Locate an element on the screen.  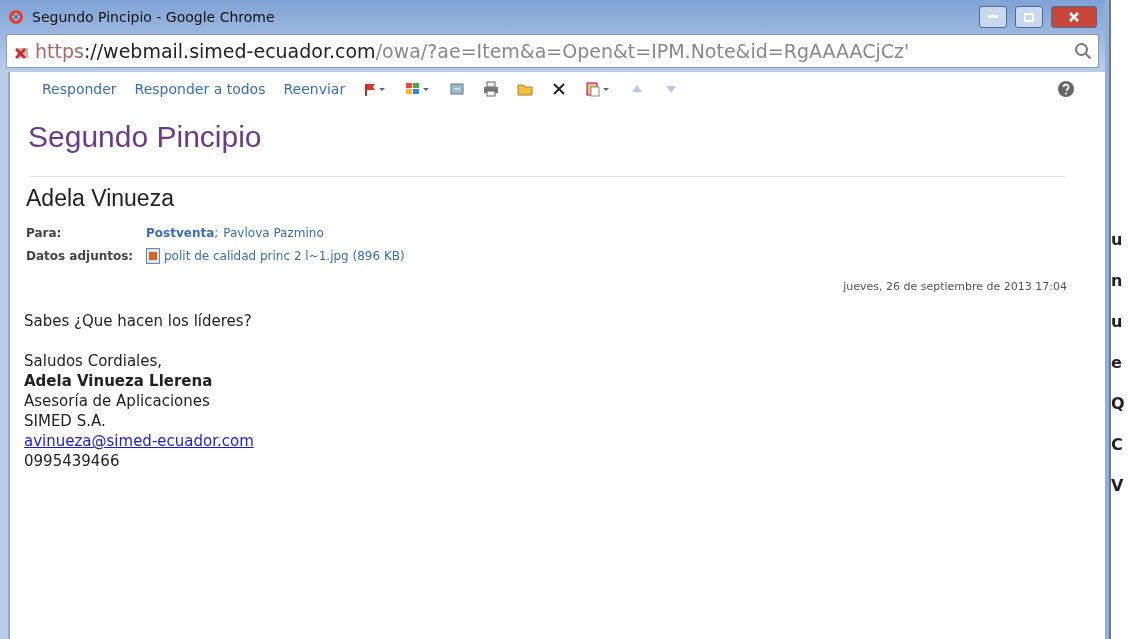
minimize-icon is located at coordinates (993, 17).